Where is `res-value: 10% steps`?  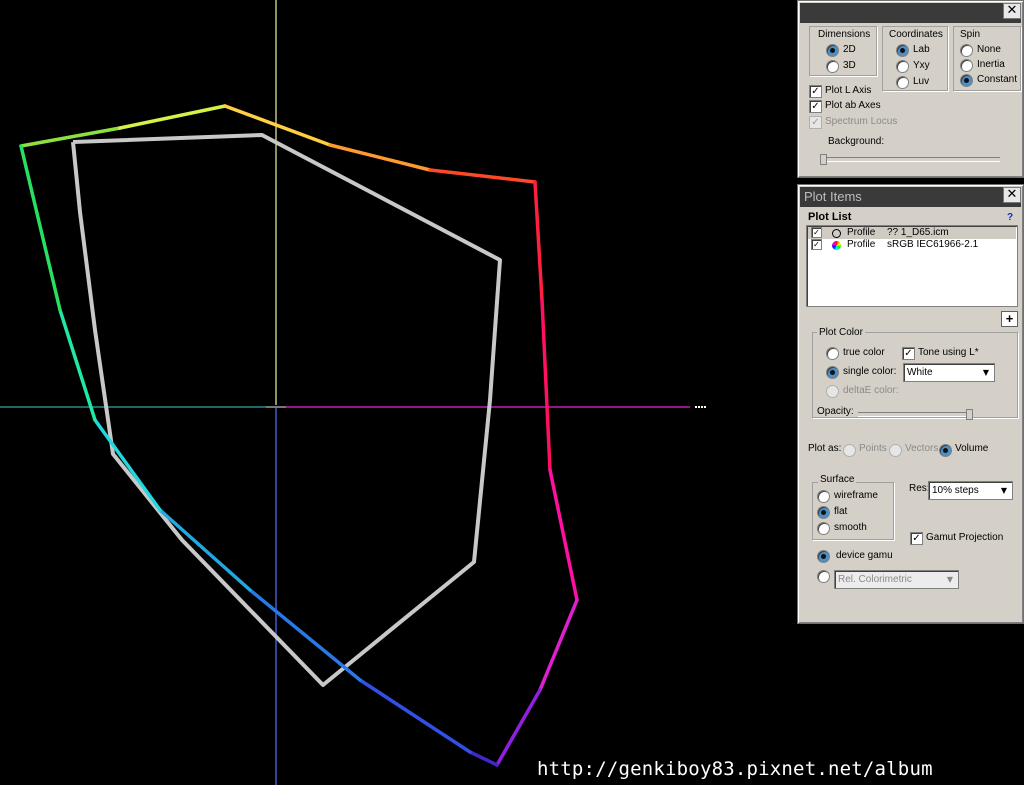 res-value: 10% steps is located at coordinates (955, 490).